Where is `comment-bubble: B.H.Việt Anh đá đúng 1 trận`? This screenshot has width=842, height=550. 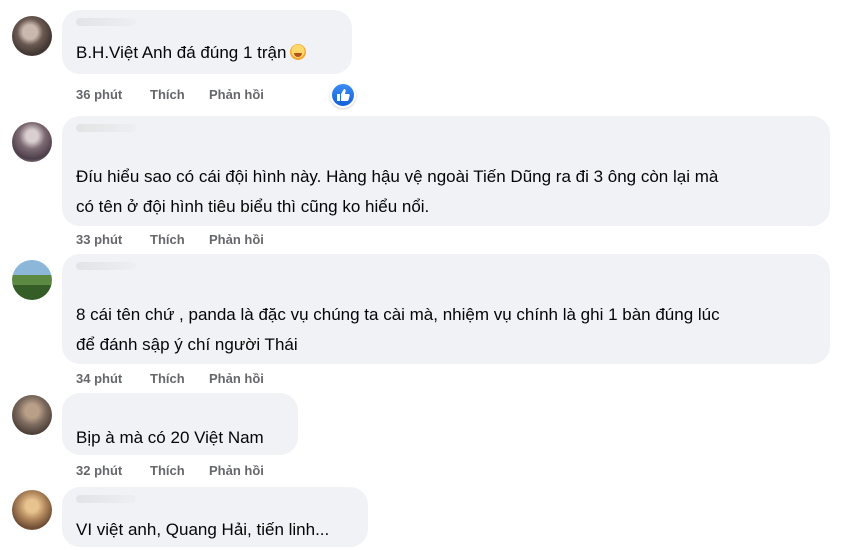 comment-bubble: B.H.Việt Anh đá đúng 1 trận is located at coordinates (207, 42).